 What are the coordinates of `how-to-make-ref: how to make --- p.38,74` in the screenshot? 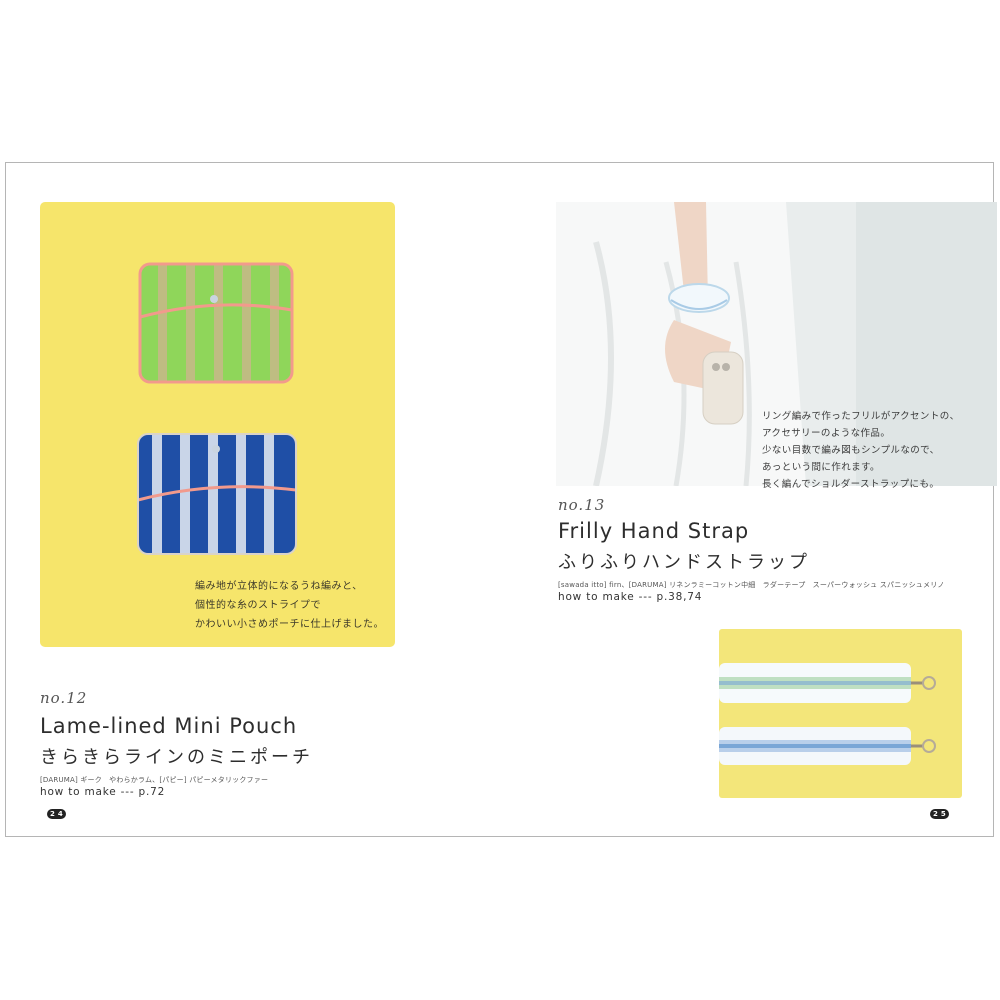 It's located at (630, 597).